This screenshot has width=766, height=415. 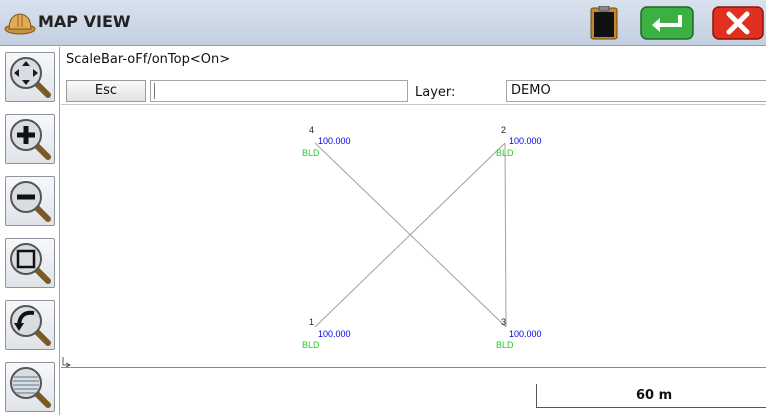 I want to click on pan-button, so click(x=30, y=77).